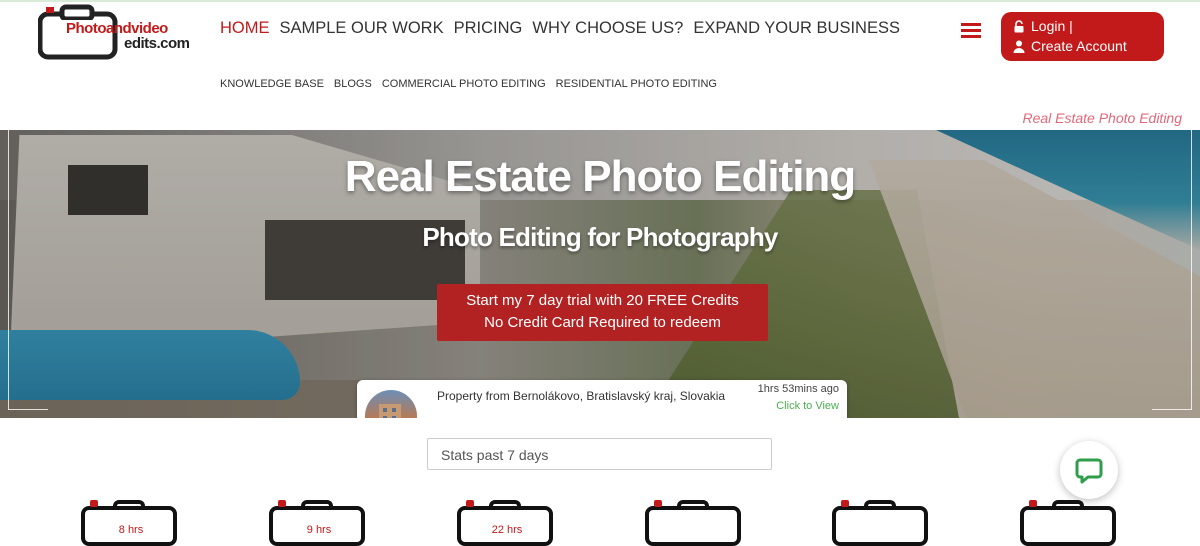 Image resolution: width=1200 pixels, height=546 pixels. Describe the element at coordinates (796, 28) in the screenshot. I see `nav-expand-your-business: EXPAND YOUR BUSINESS` at that location.